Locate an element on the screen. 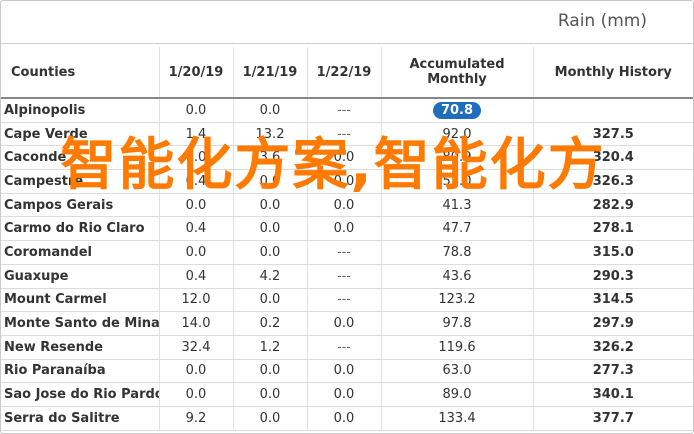 The width and height of the screenshot is (694, 434). table-row: Alpinopolis 0.0 0.0 --- 70.8 is located at coordinates (347, 110).